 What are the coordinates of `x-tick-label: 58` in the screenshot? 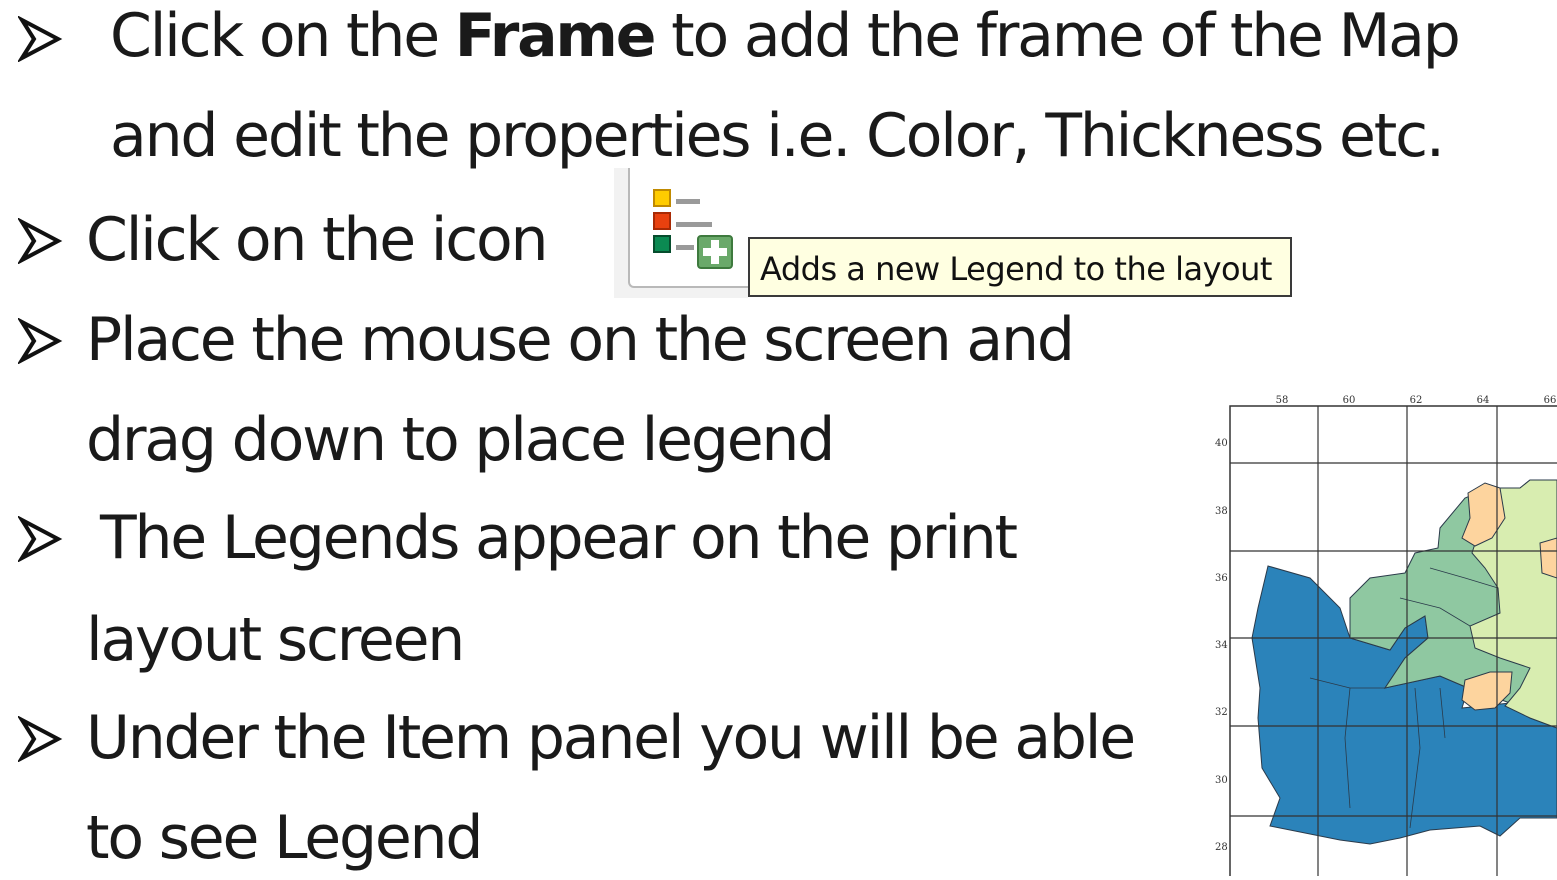 It's located at (1282, 400).